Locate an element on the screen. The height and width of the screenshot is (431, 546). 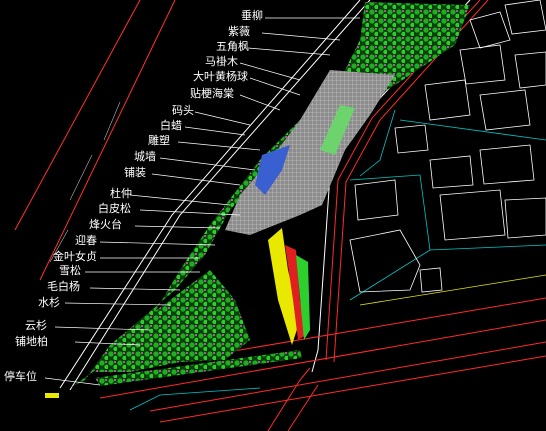
label-baipisong: 白皮松 is located at coordinates (114, 208).